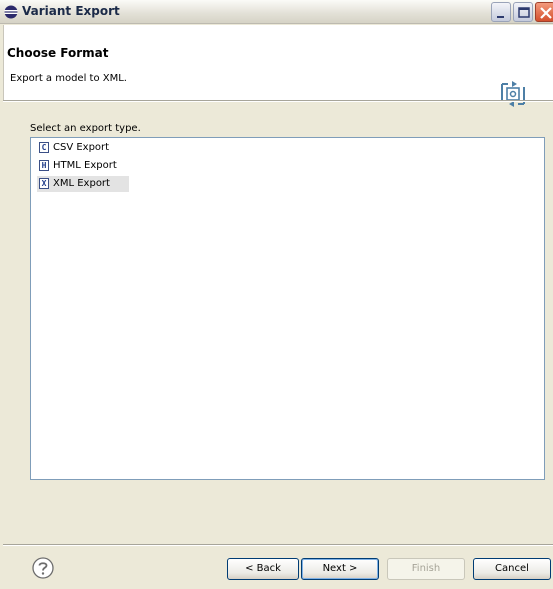 This screenshot has height=589, width=553. What do you see at coordinates (513, 94) in the screenshot?
I see `export-wizard-icon` at bounding box center [513, 94].